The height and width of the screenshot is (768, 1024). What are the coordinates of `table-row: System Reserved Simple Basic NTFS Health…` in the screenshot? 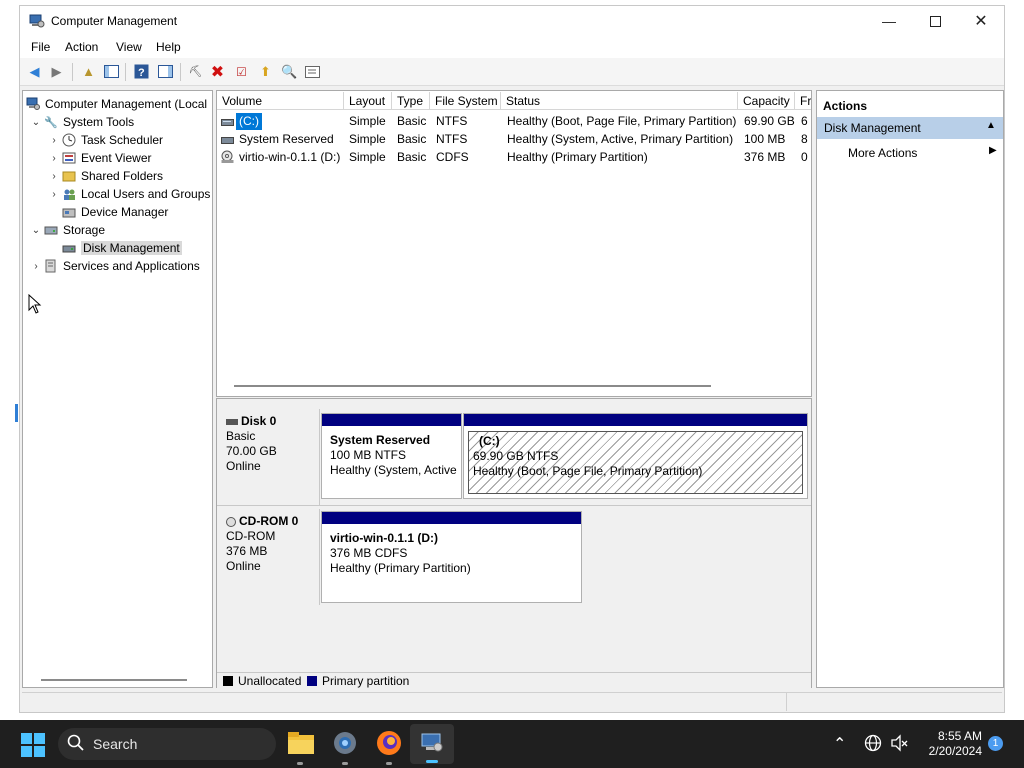 It's located at (515, 139).